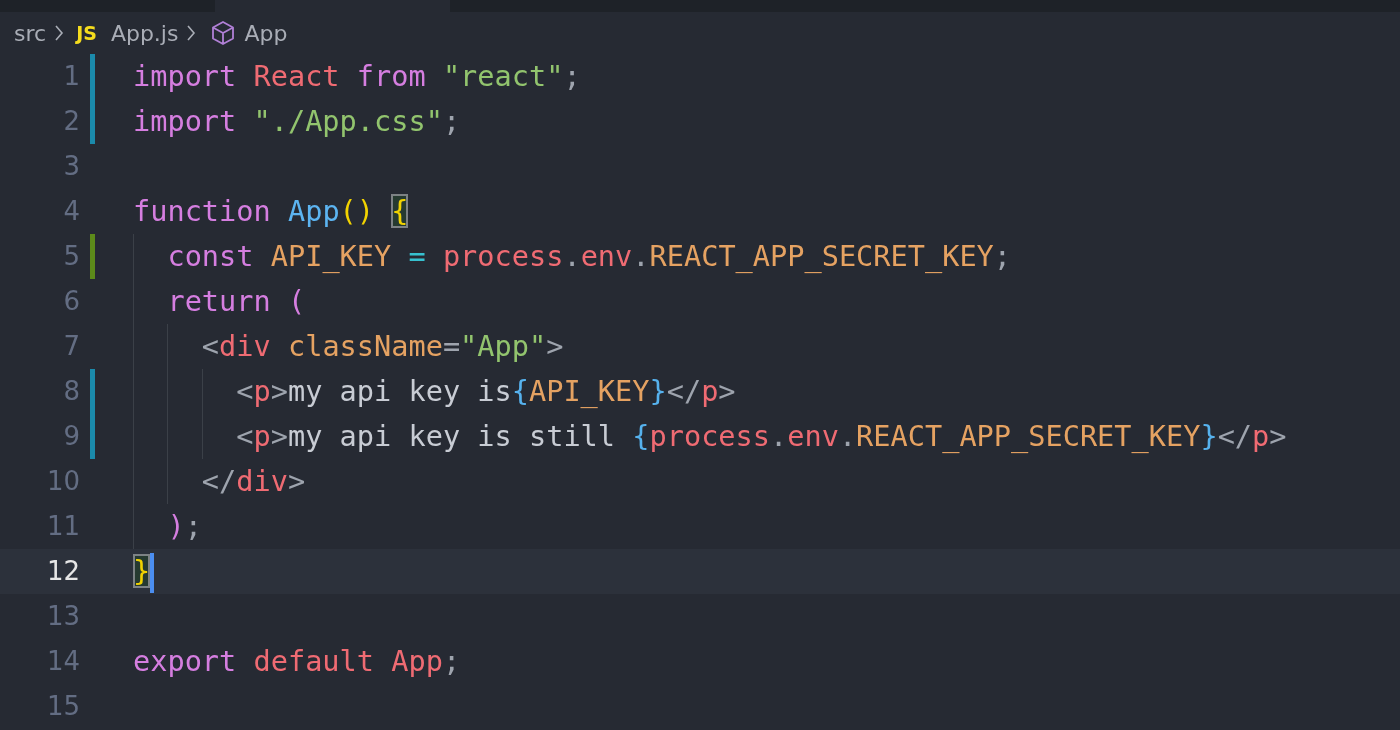 This screenshot has height=730, width=1400. I want to click on line-number: 13, so click(62, 616).